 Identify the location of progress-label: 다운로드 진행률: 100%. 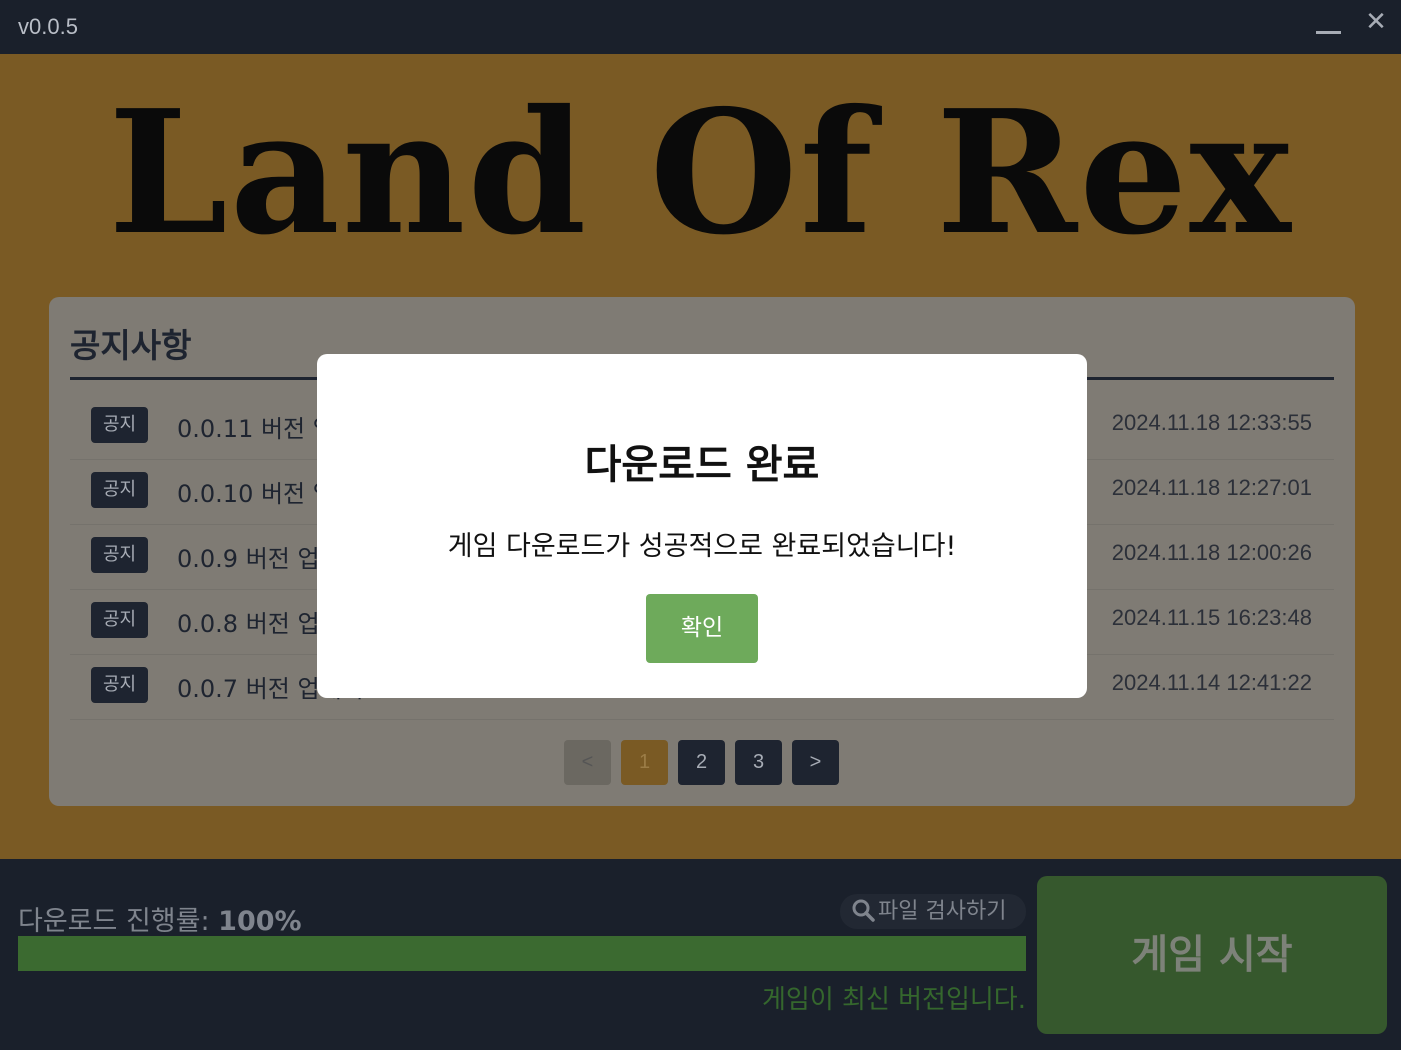
(160, 918).